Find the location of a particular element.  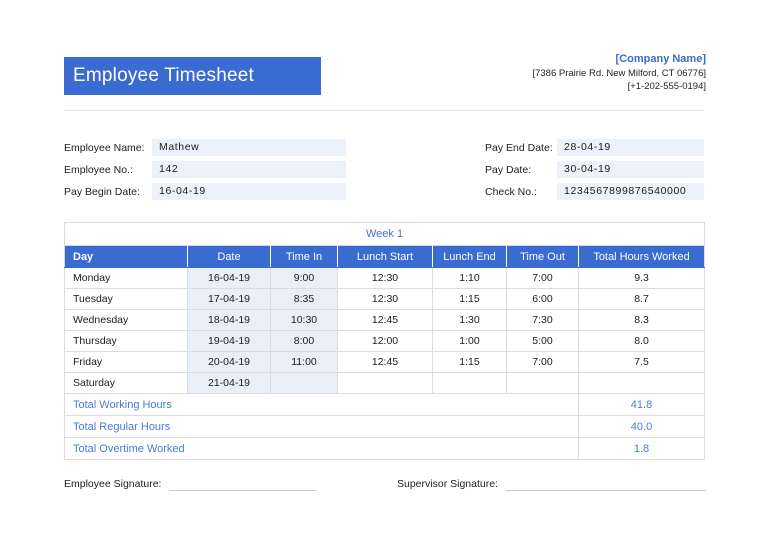

total-value: 41.8 is located at coordinates (641, 404).